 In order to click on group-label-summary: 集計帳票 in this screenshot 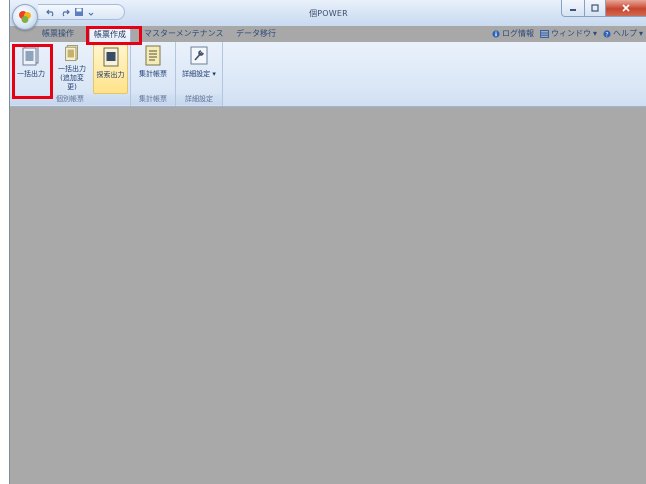, I will do `click(153, 99)`.